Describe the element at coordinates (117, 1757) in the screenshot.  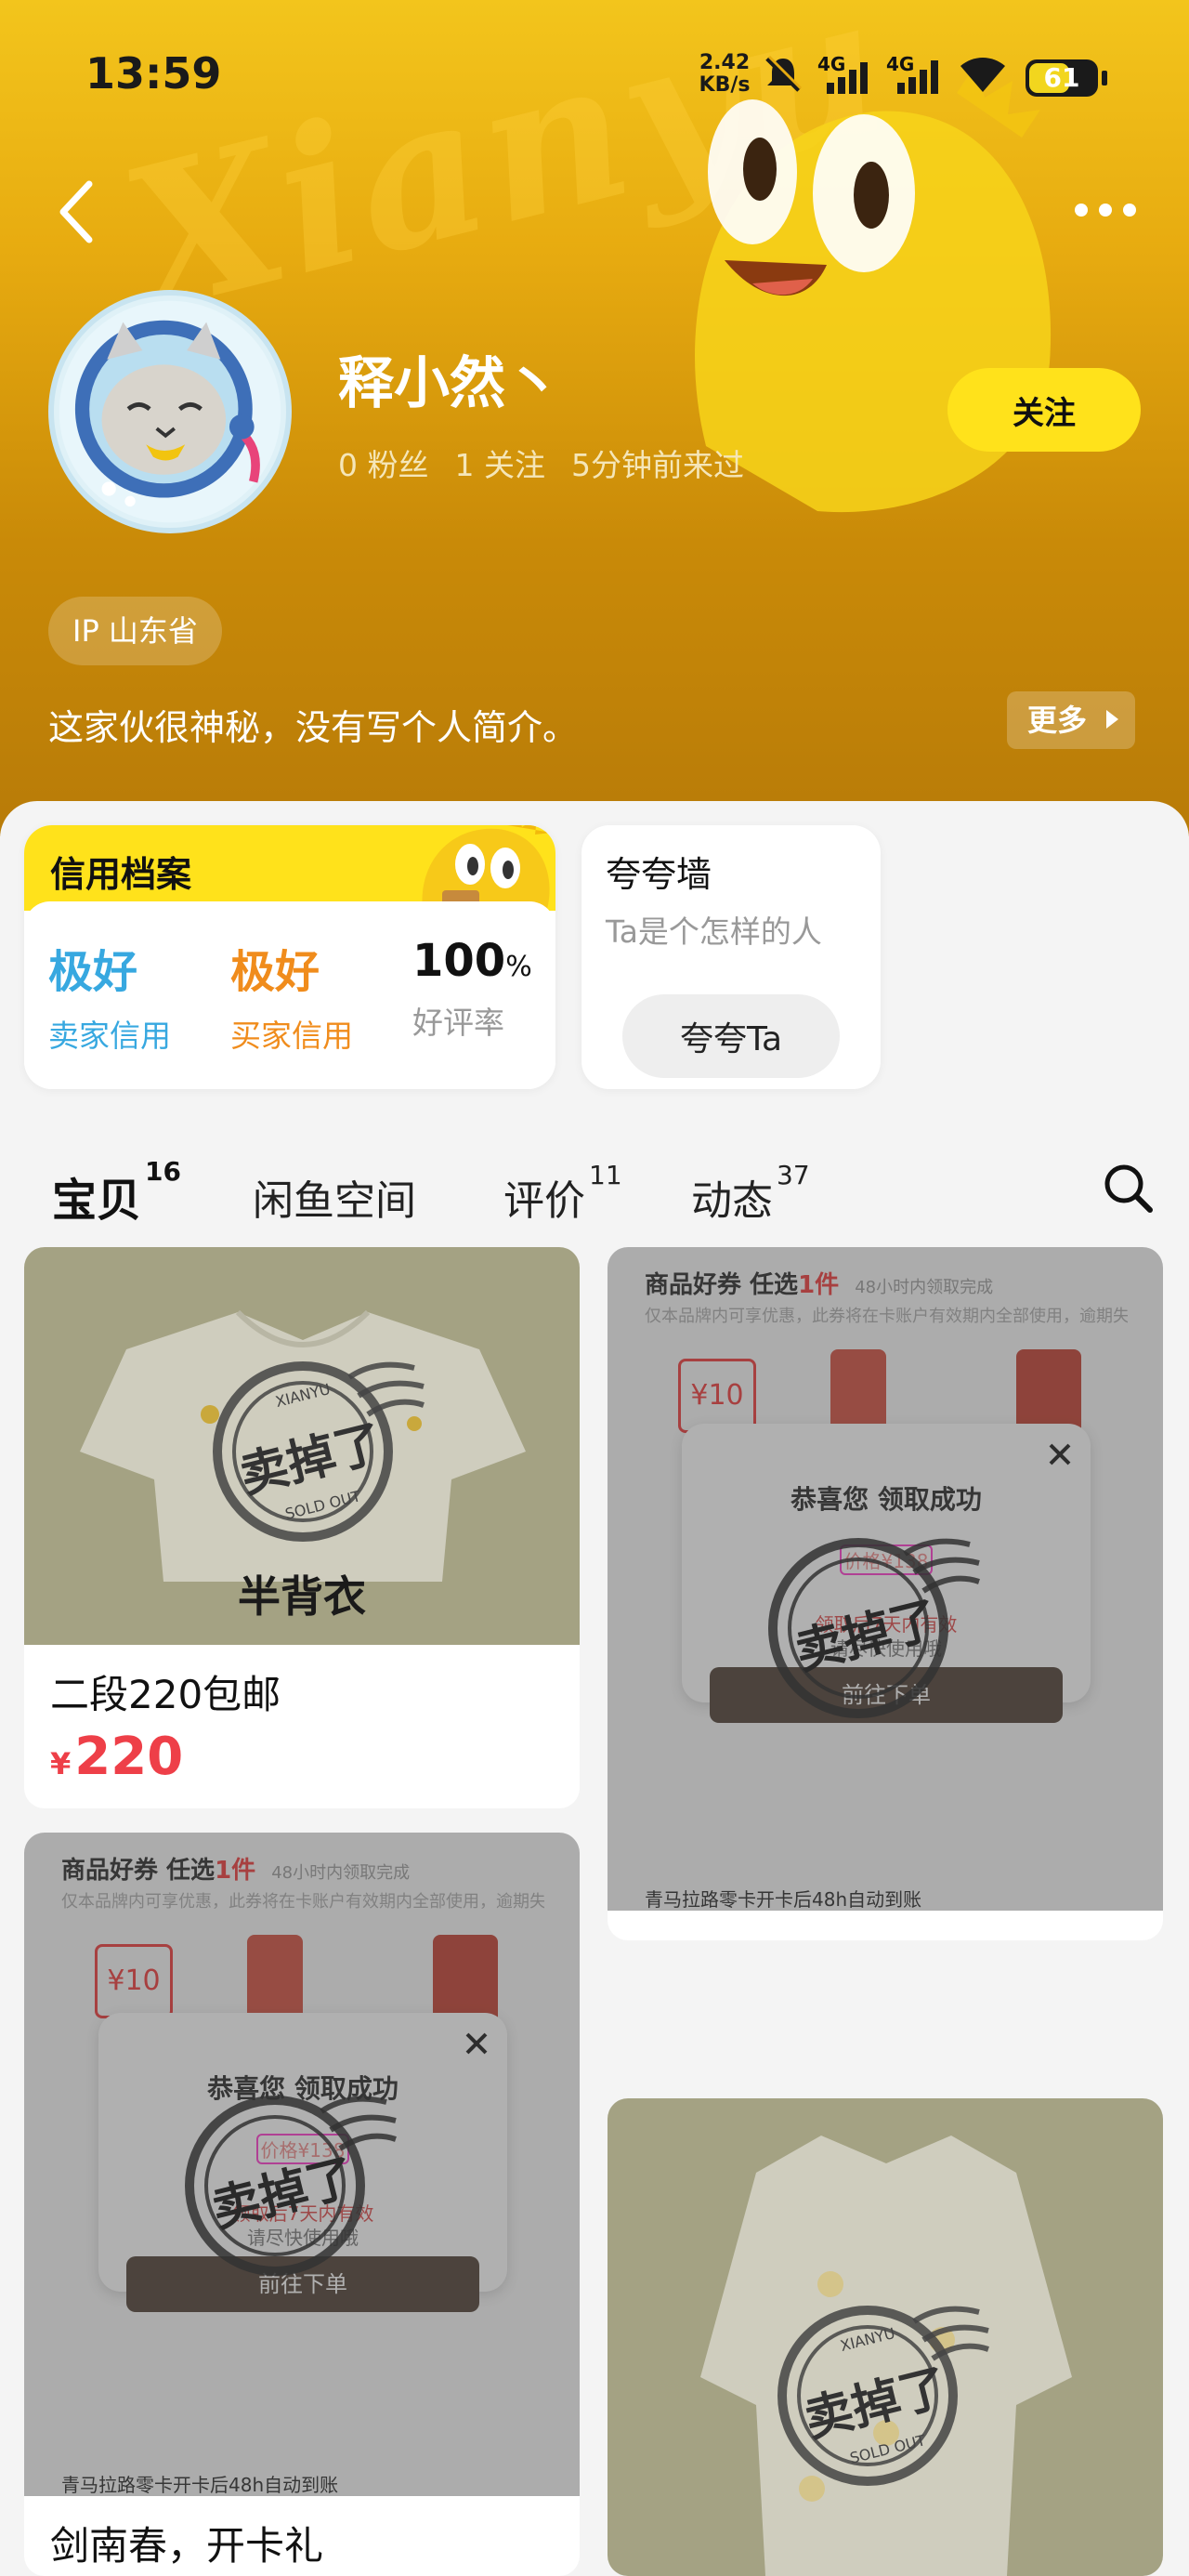
I see `product-price: ¥220` at that location.